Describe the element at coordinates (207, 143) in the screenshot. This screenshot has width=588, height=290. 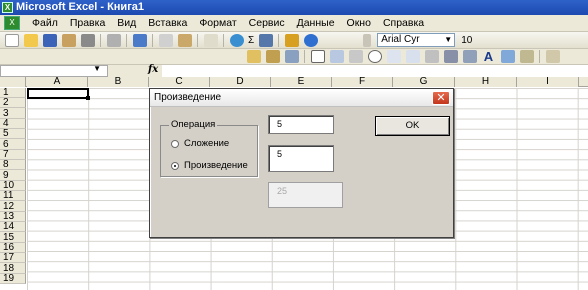
I see `radio-addition-label: Сложение` at that location.